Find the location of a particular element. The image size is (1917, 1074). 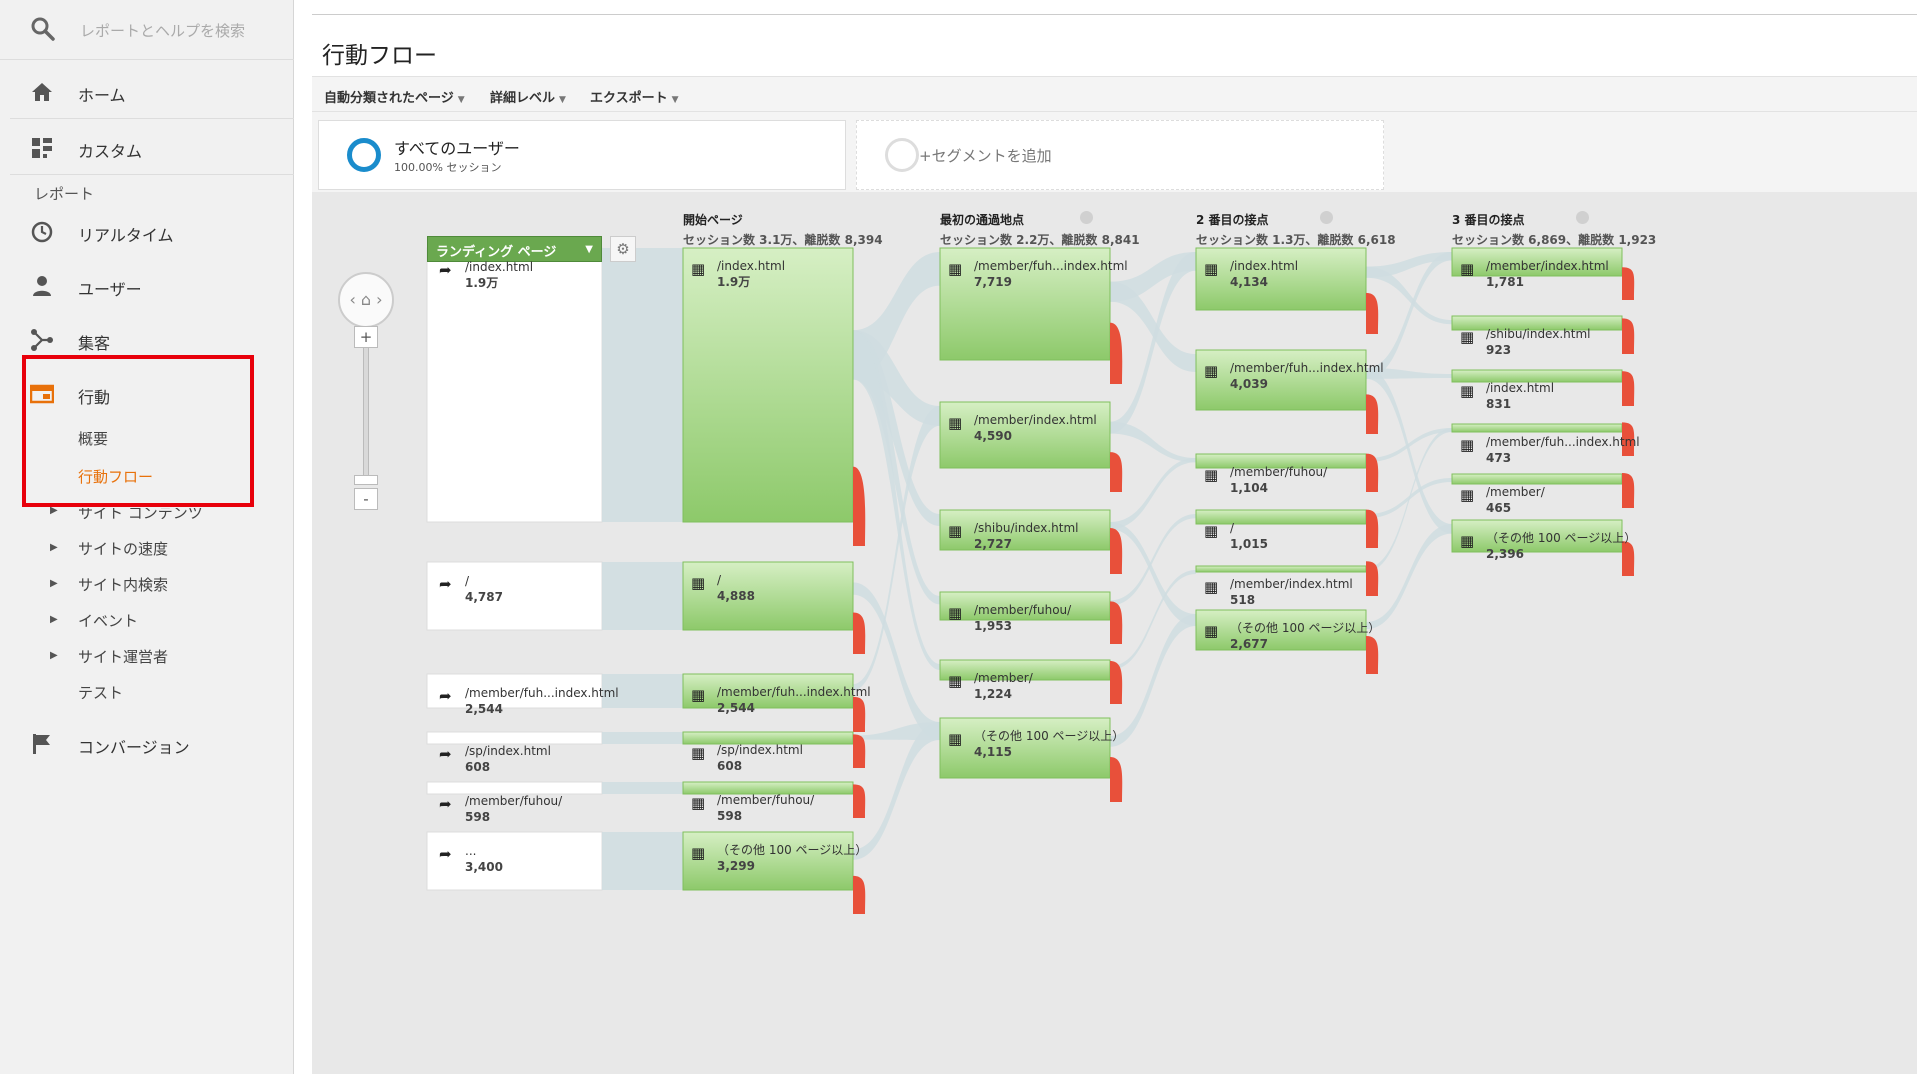

flow-node-label: ▦ /member/fuh...index.html 2,544 is located at coordinates (781, 700).